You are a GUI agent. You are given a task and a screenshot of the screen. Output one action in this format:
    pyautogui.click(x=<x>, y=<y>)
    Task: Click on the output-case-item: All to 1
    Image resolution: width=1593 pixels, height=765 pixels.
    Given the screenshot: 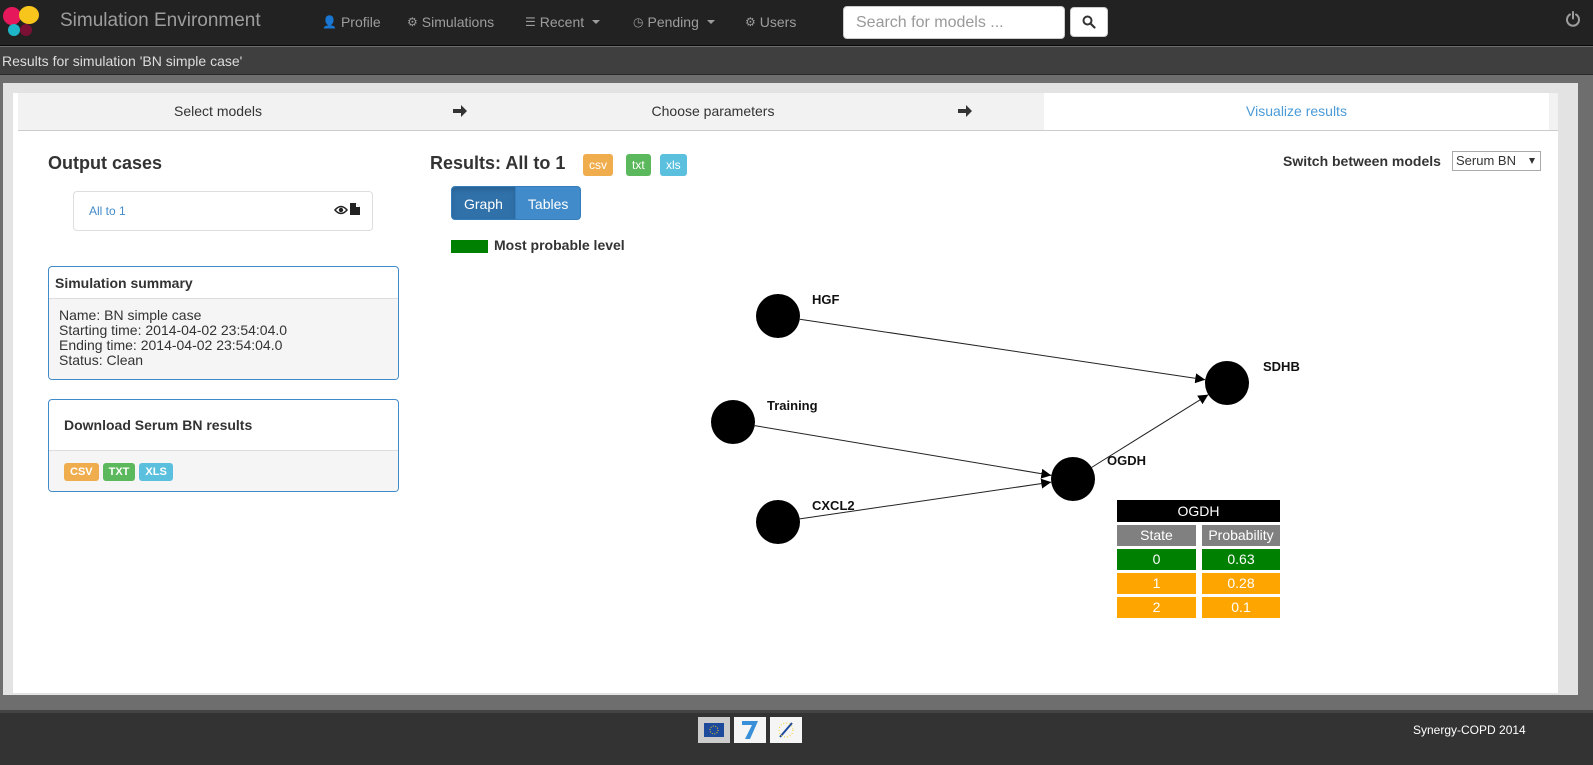 What is the action you would take?
    pyautogui.click(x=223, y=211)
    